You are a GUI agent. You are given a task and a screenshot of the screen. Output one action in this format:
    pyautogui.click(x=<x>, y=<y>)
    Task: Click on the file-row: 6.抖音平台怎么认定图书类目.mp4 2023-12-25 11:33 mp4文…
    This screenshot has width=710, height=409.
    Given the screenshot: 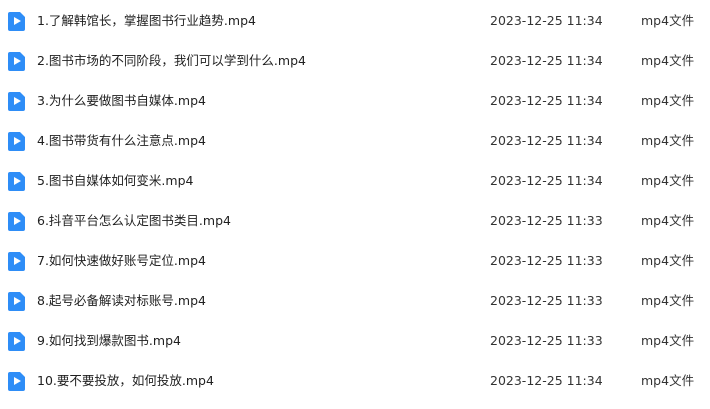 What is the action you would take?
    pyautogui.click(x=355, y=221)
    